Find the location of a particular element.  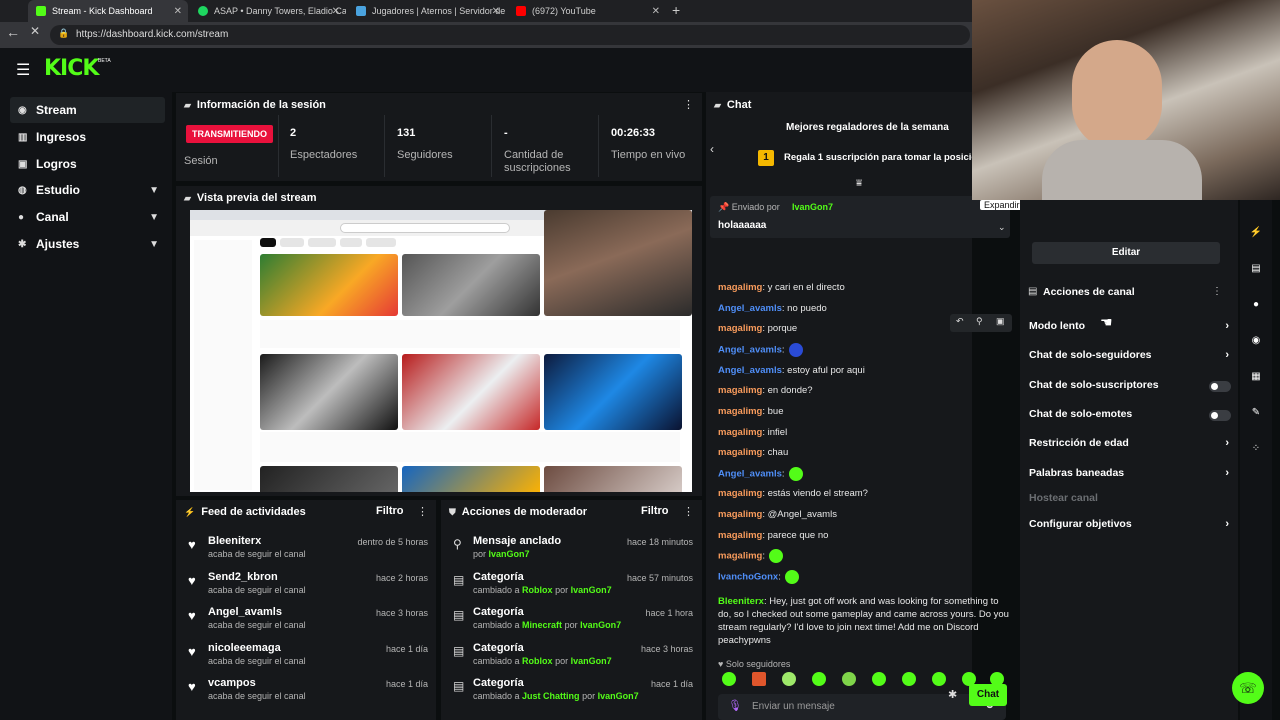

sidebar-item-ajustes: ✱ Ajustes ▼ is located at coordinates (87, 244).